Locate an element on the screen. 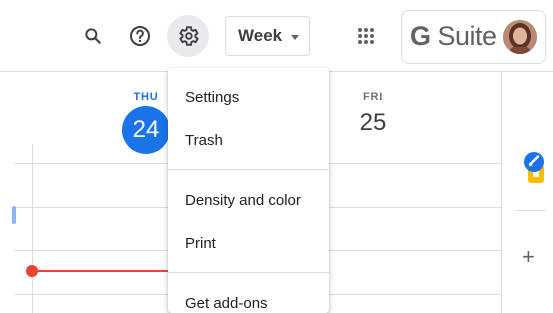 This screenshot has height=313, width=553. side-panel-divider is located at coordinates (531, 210).